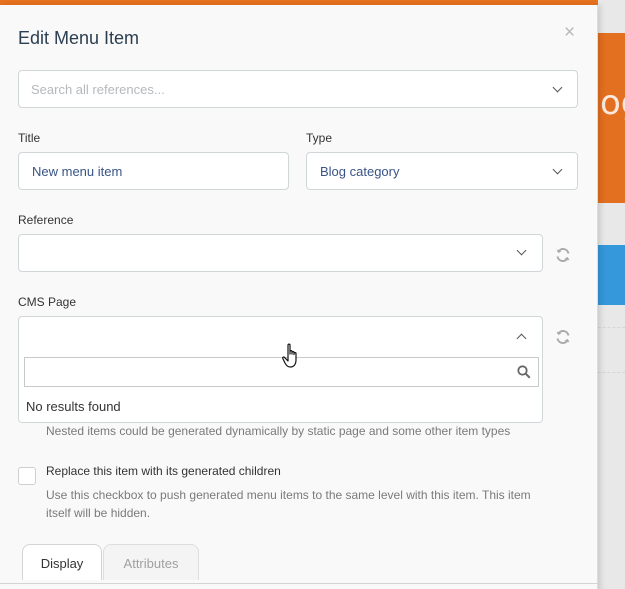 This screenshot has height=589, width=625. I want to click on tab-display-label: Display, so click(62, 563).